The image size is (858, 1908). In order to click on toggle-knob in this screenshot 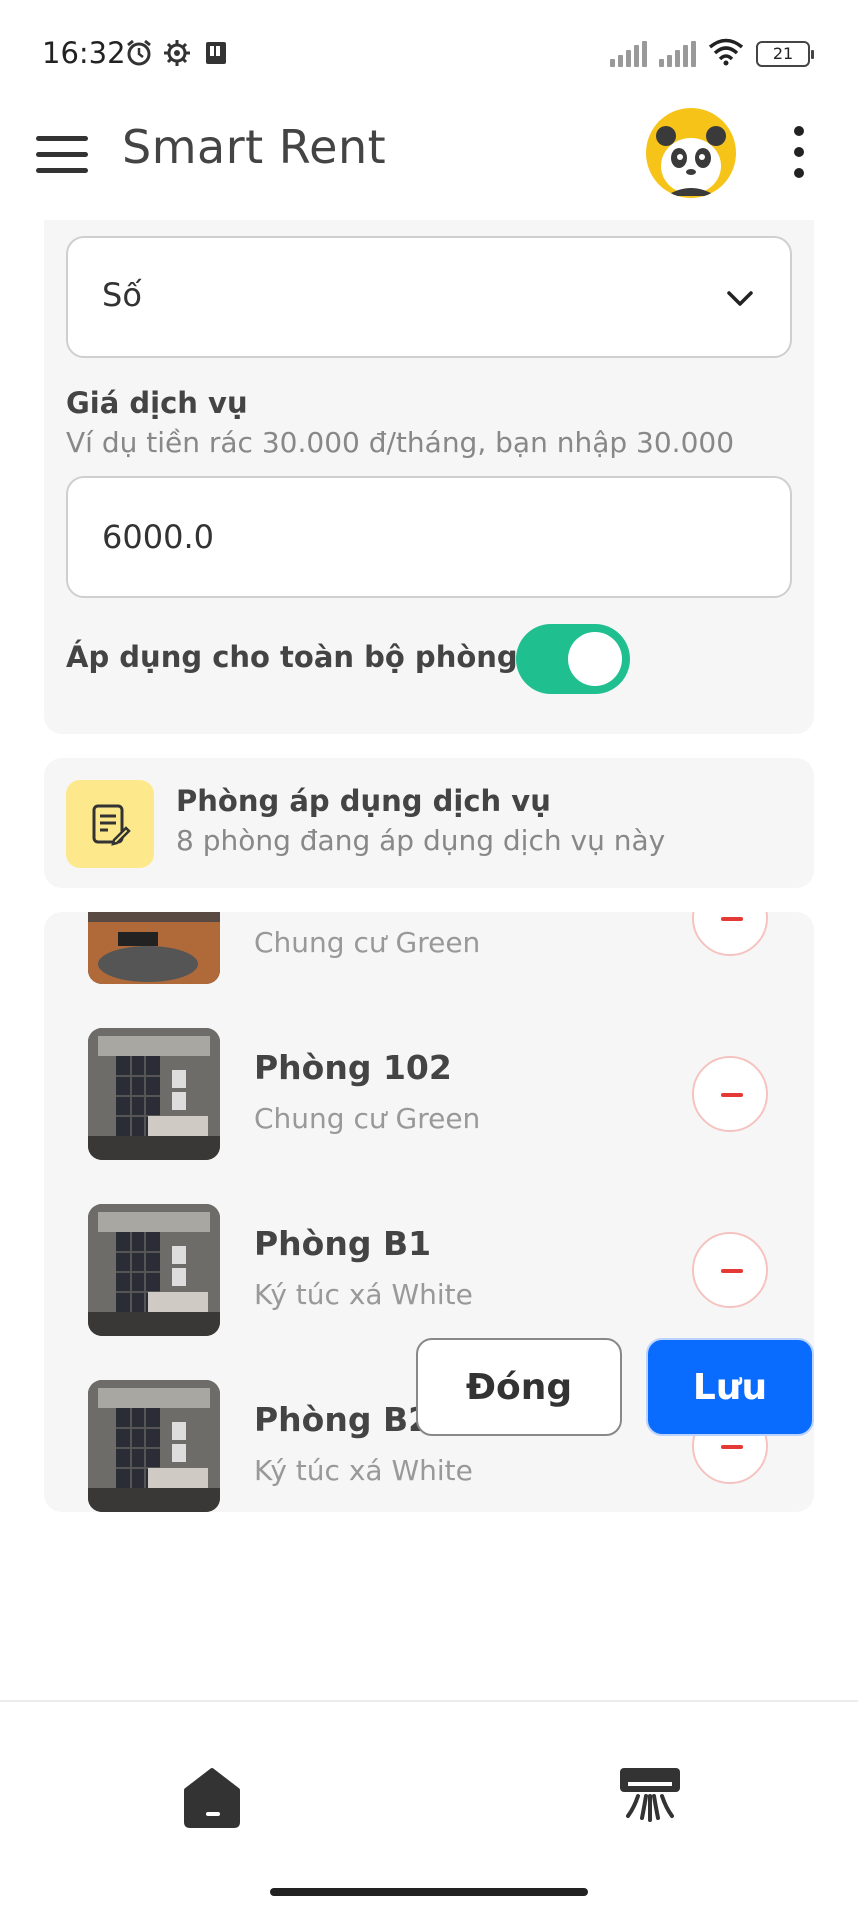, I will do `click(595, 659)`.